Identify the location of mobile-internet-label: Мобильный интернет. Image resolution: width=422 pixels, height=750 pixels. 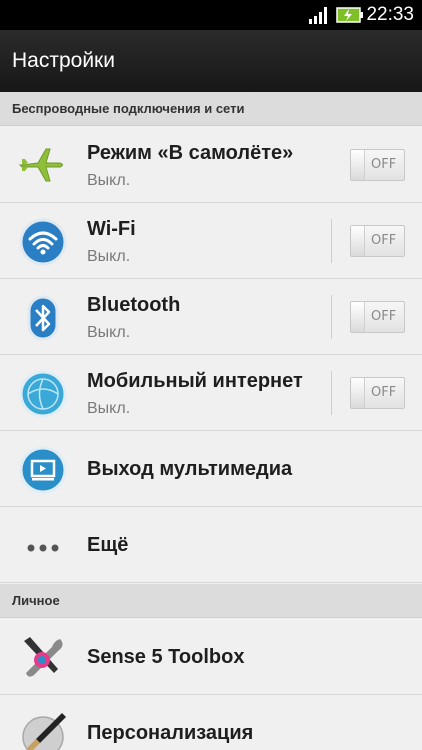
(195, 381).